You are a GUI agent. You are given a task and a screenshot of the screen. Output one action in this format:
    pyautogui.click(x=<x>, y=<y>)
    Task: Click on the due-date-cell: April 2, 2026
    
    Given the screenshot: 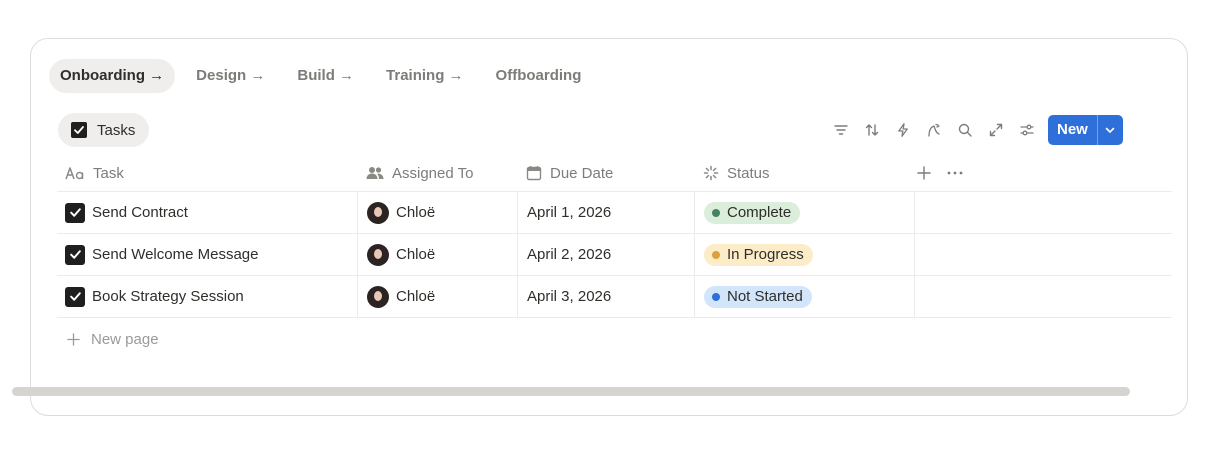 What is the action you would take?
    pyautogui.click(x=605, y=254)
    